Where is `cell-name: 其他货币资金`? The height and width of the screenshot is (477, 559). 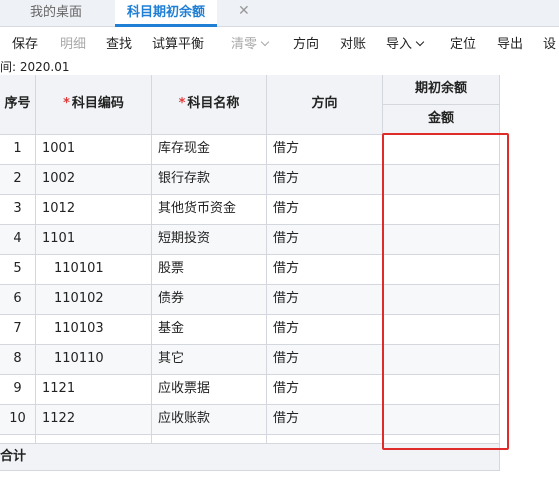
cell-name: 其他货币资金 is located at coordinates (209, 210).